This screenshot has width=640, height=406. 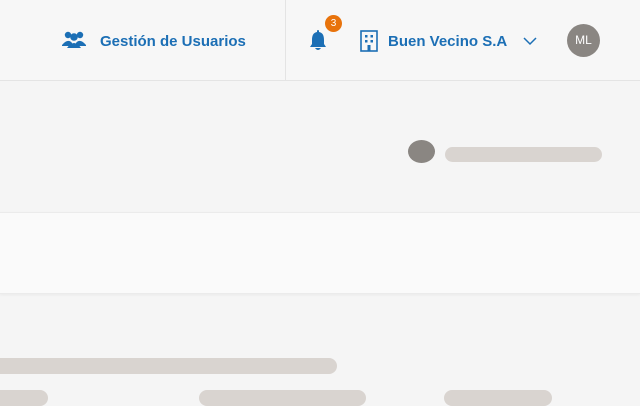 I want to click on chevron-down-icon, so click(x=527, y=41).